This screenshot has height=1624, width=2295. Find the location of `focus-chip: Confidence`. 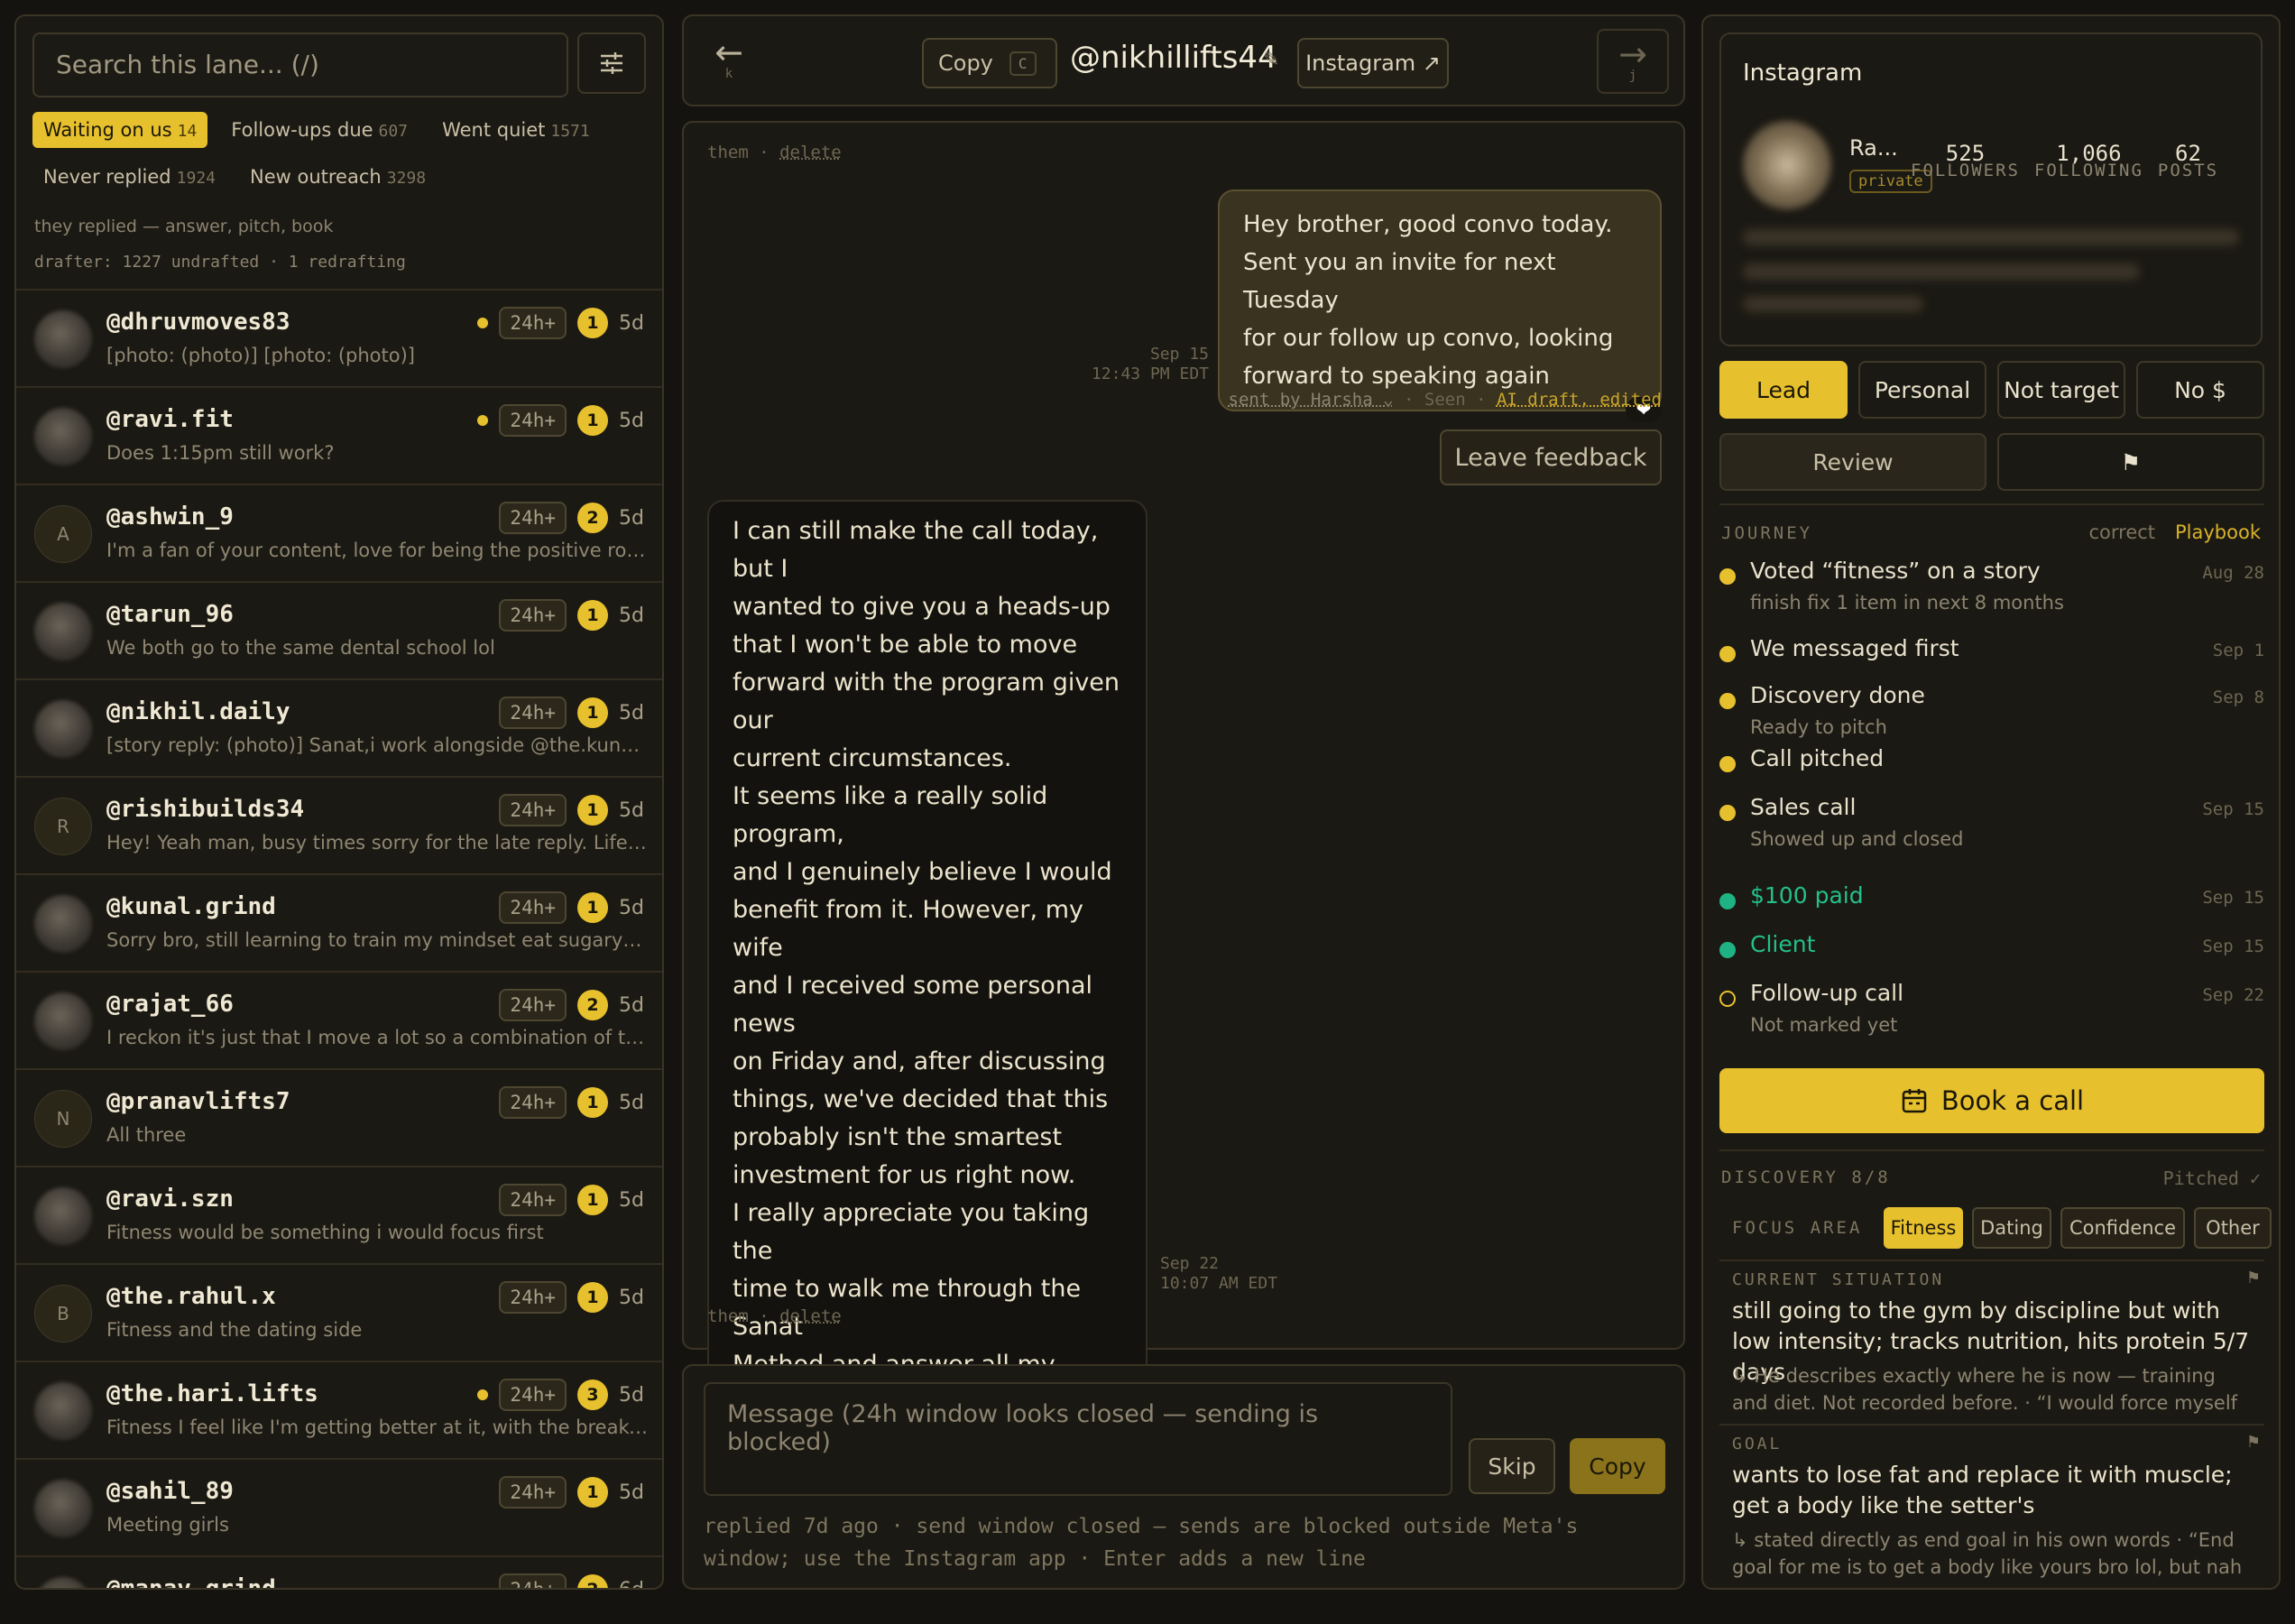

focus-chip: Confidence is located at coordinates (2123, 1228).